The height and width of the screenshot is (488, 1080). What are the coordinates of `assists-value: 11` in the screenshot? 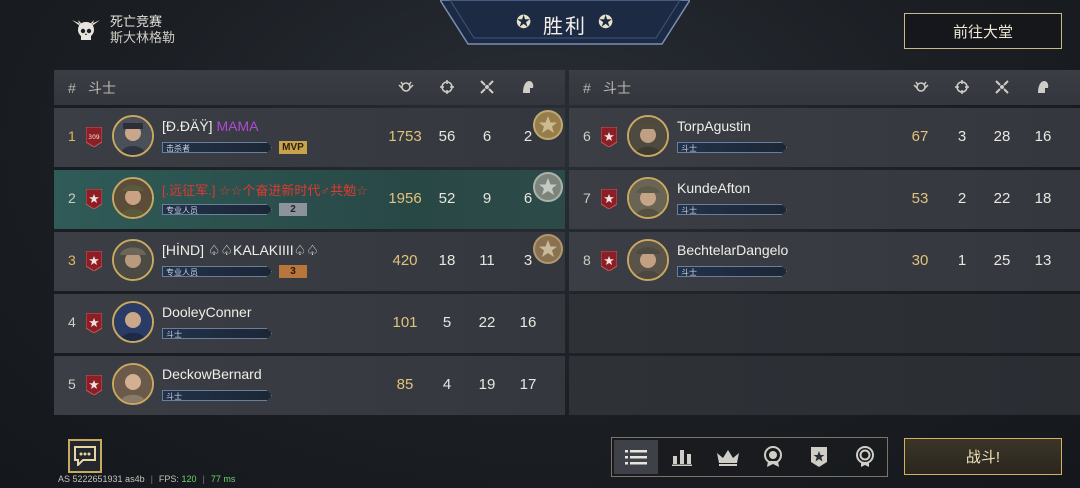 It's located at (487, 260).